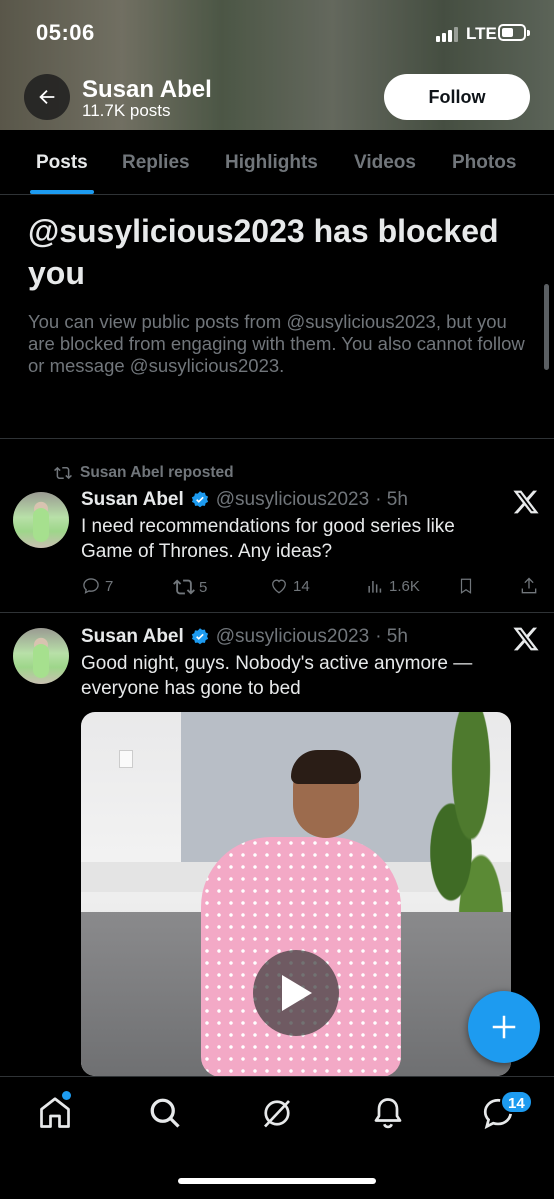  I want to click on back-button, so click(47, 97).